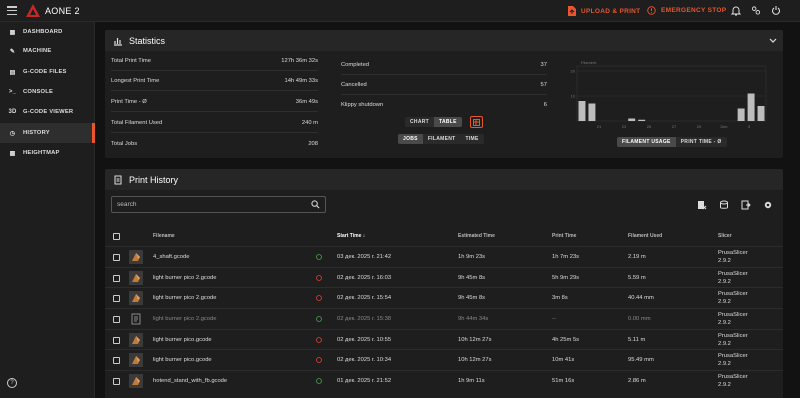  I want to click on sidebar-item-dashboard: ▦ DASHBOARD, so click(47, 32).